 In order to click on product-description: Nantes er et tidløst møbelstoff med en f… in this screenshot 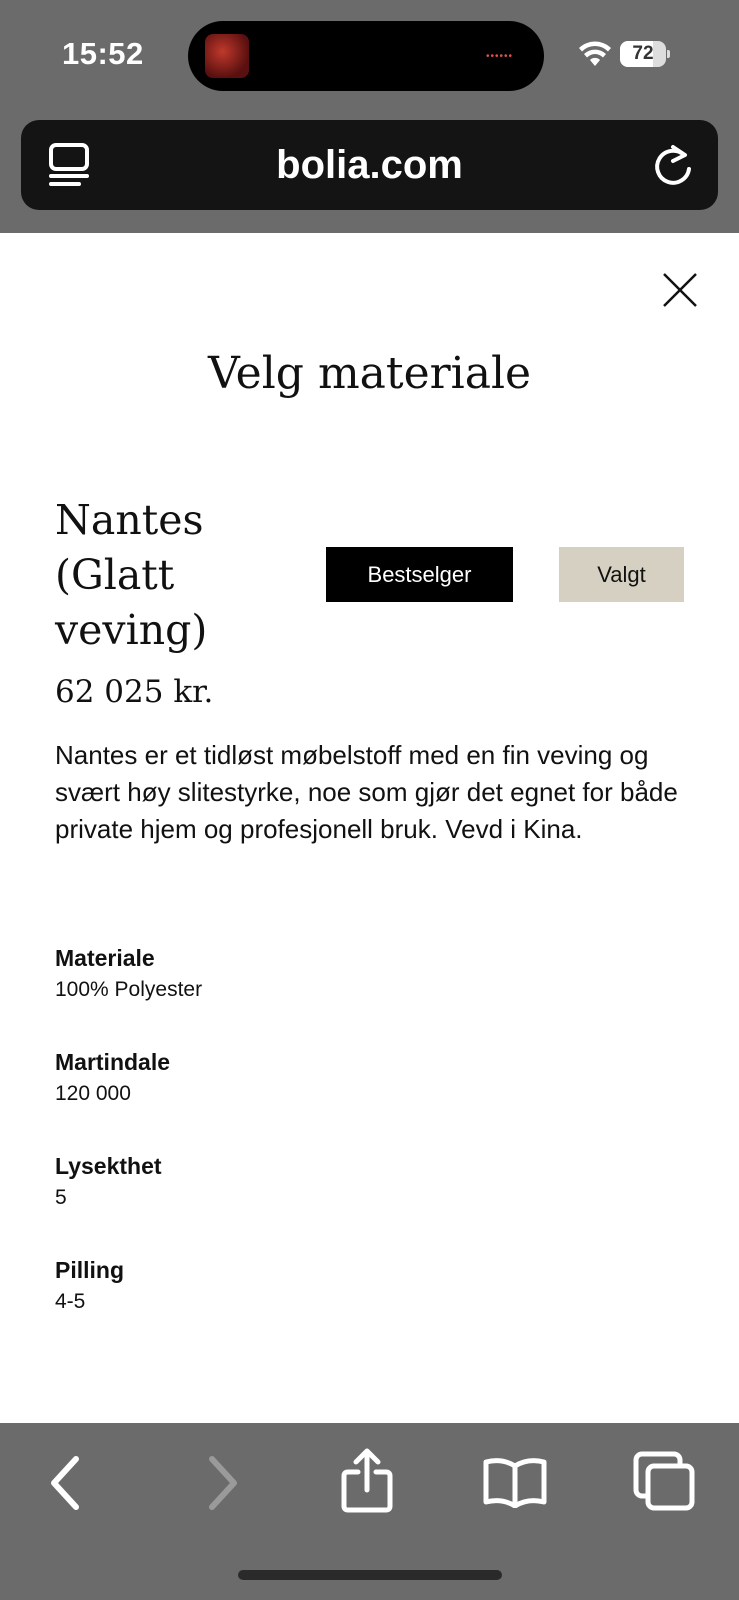, I will do `click(366, 792)`.